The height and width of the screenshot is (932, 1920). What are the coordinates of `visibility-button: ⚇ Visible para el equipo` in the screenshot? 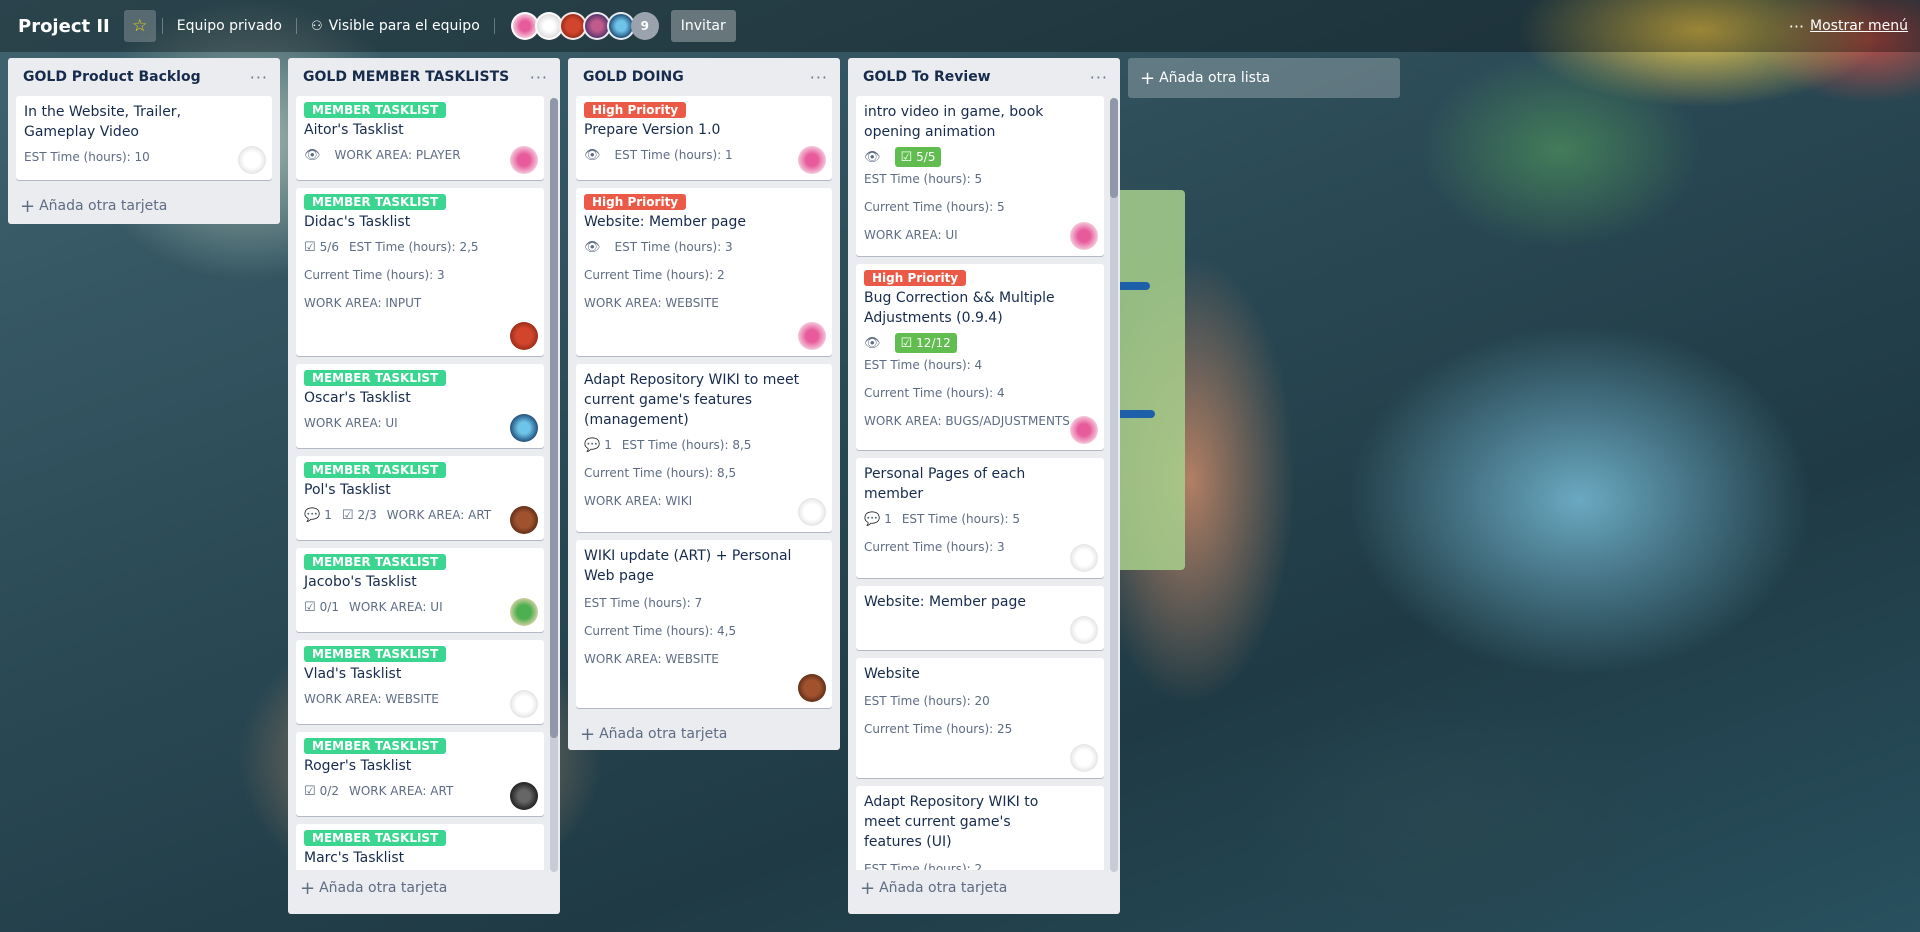 It's located at (395, 26).